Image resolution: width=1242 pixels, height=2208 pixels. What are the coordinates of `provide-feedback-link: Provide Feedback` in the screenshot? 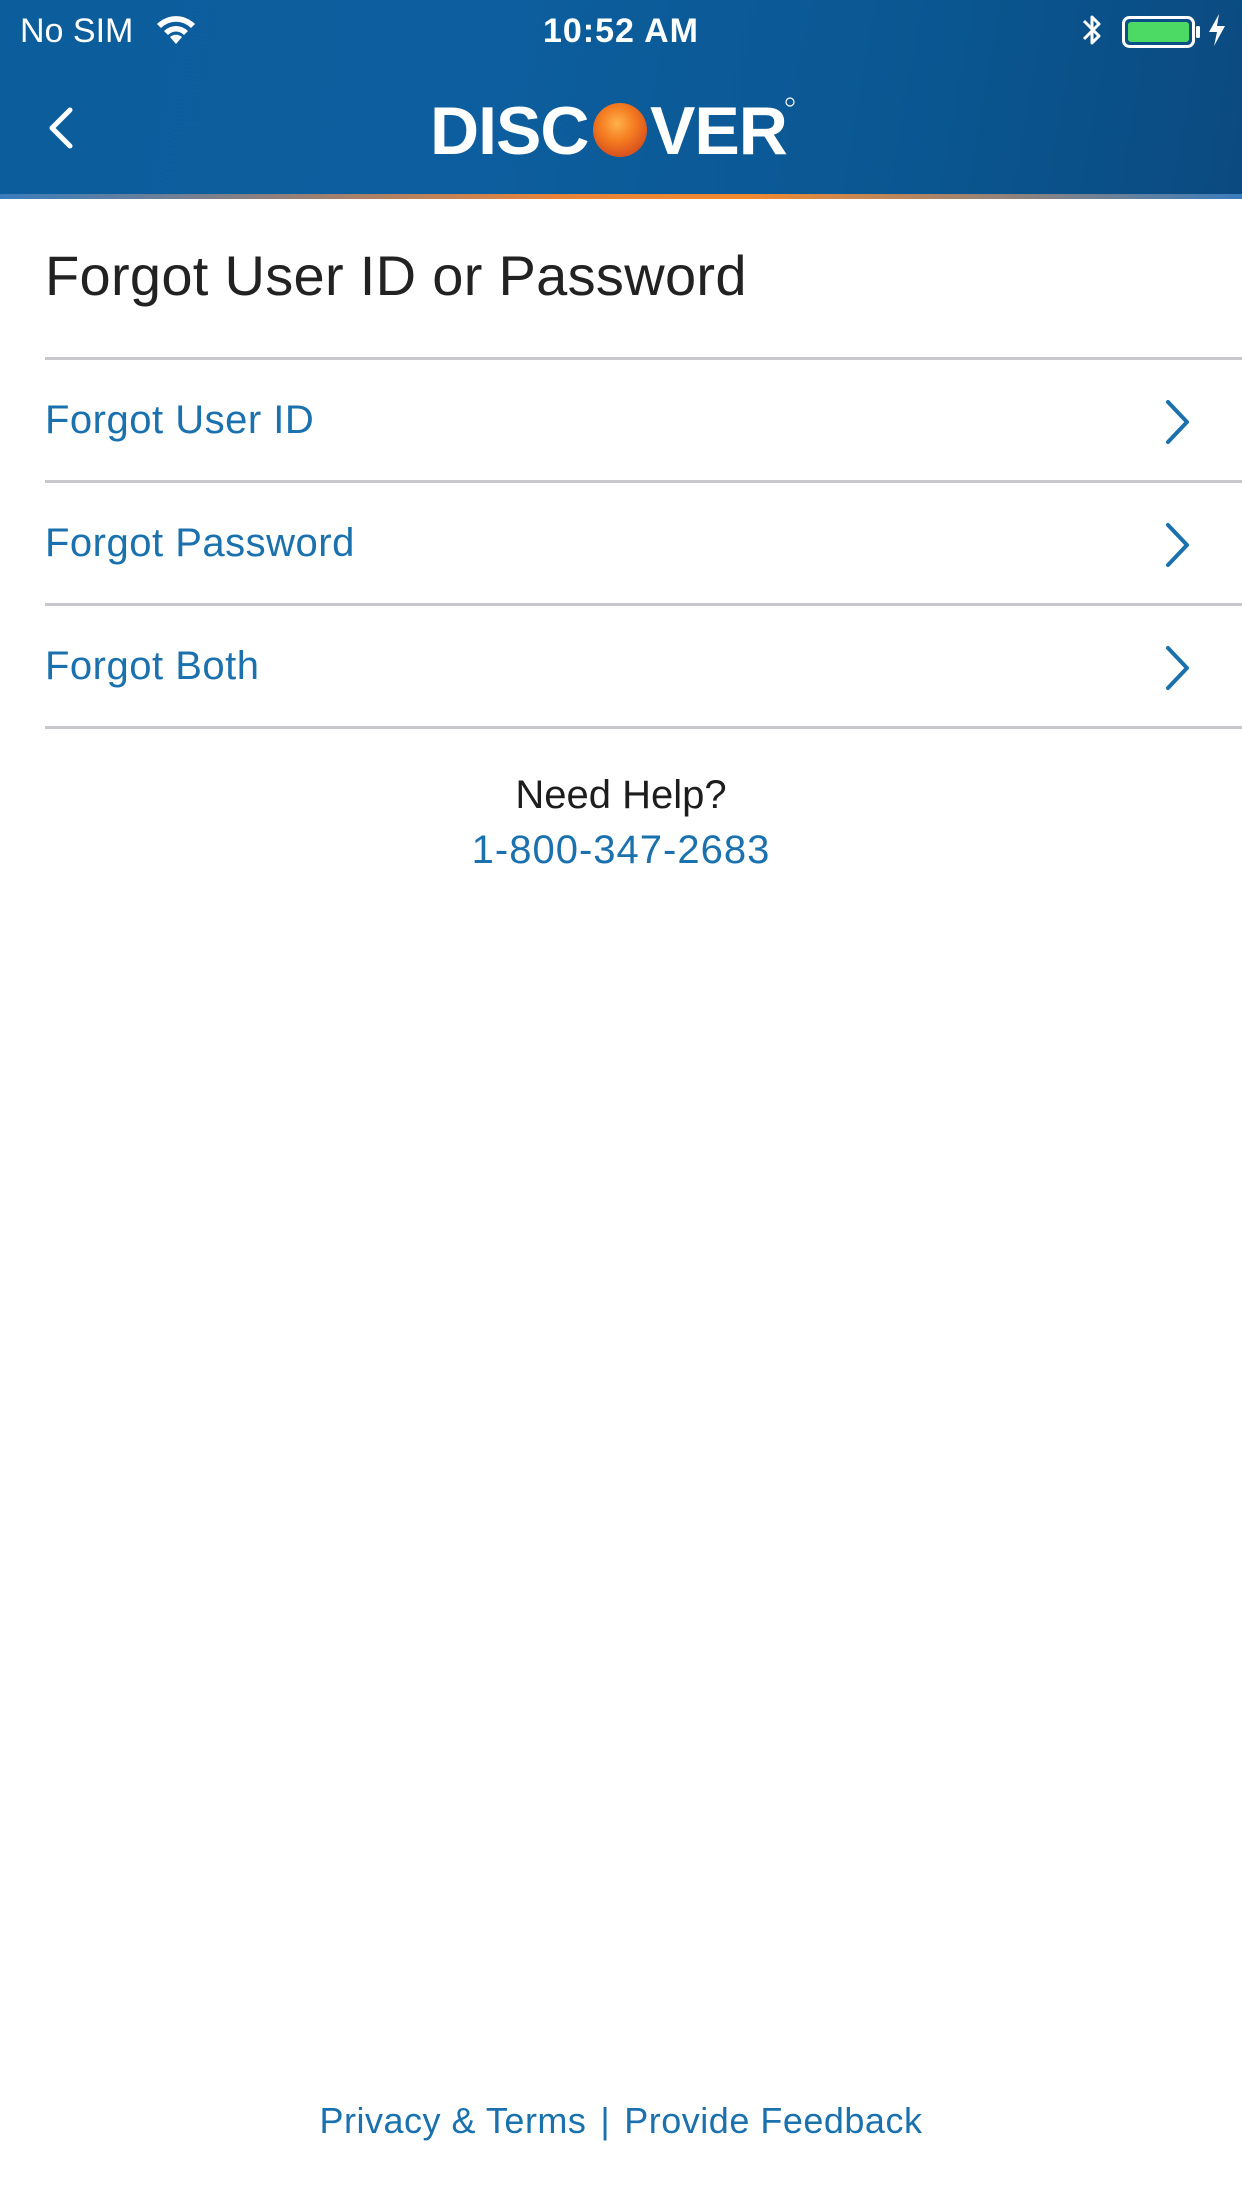 It's located at (773, 2120).